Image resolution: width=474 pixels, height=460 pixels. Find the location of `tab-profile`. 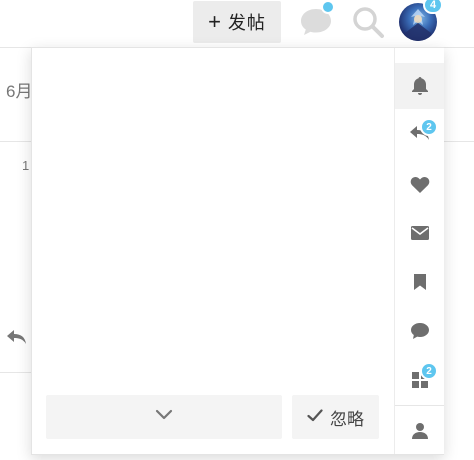

tab-profile is located at coordinates (419, 431).